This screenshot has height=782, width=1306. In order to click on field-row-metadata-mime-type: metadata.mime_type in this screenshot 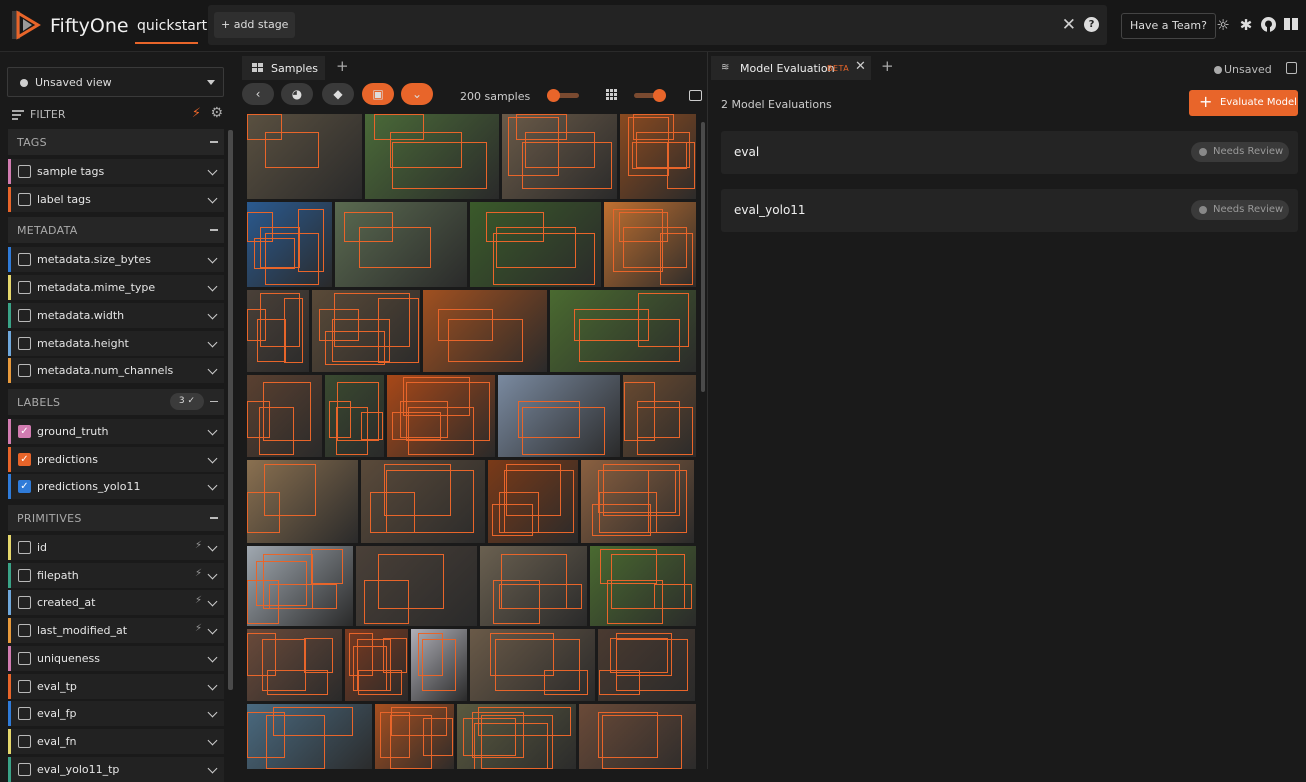, I will do `click(116, 288)`.